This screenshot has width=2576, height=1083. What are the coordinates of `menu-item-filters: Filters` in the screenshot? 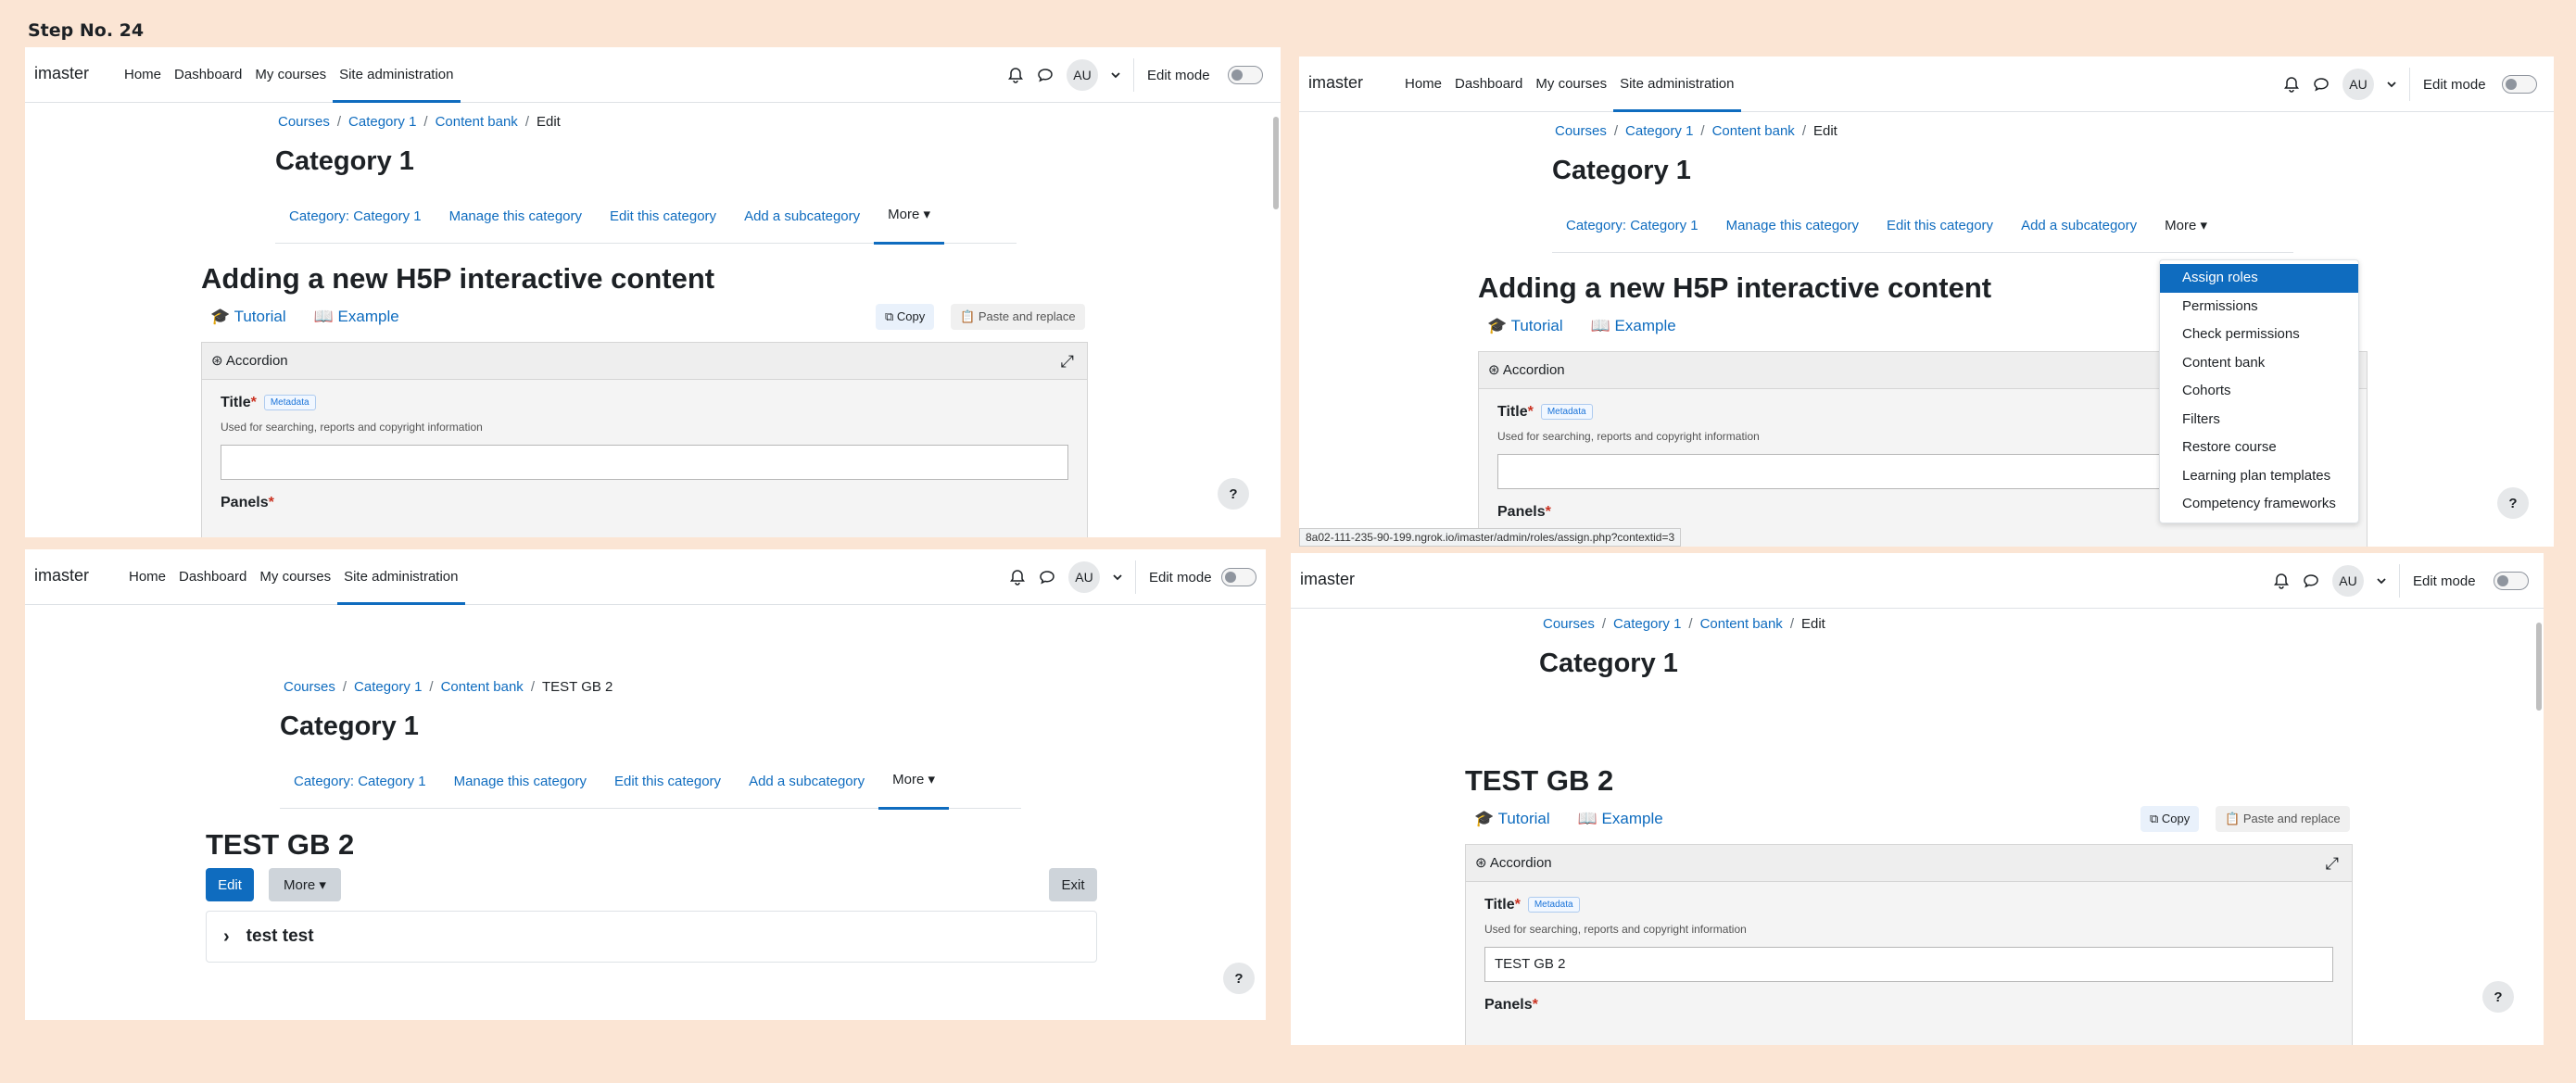 It's located at (2259, 420).